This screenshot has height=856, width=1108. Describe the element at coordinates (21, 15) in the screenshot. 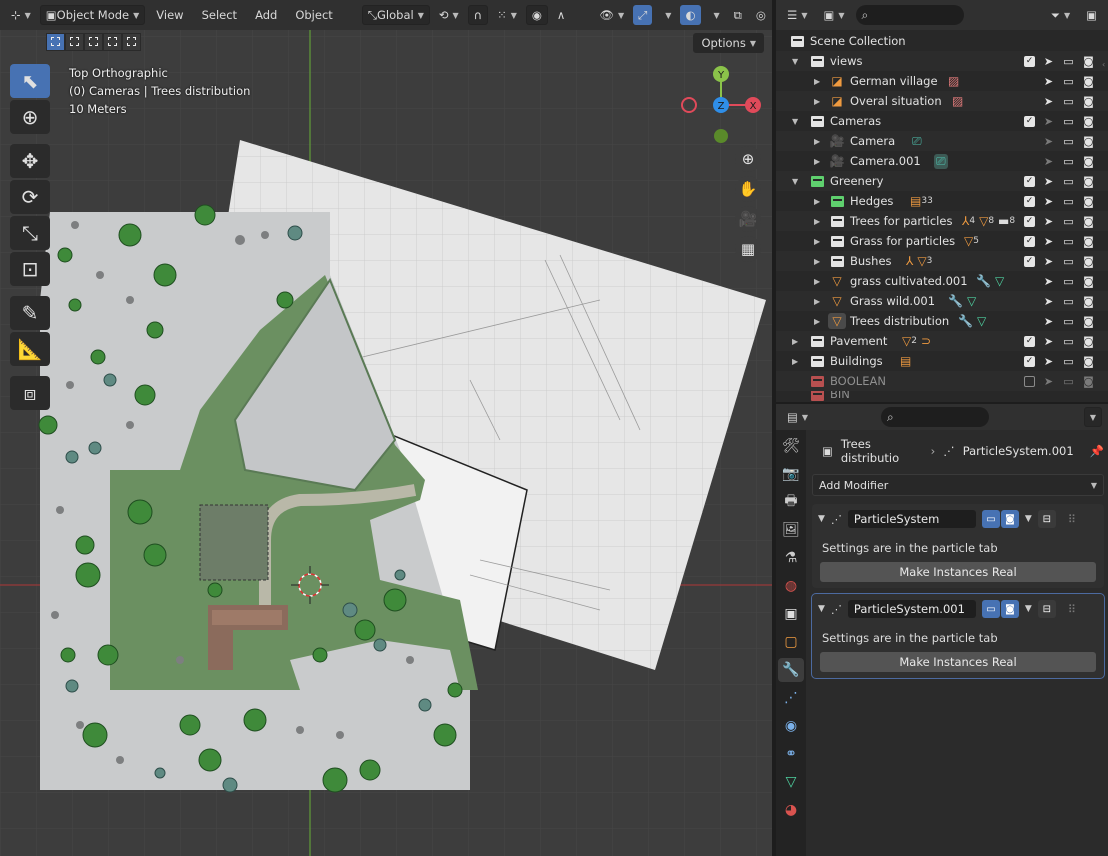

I see `editor-type-button: ⊹ ▼` at that location.